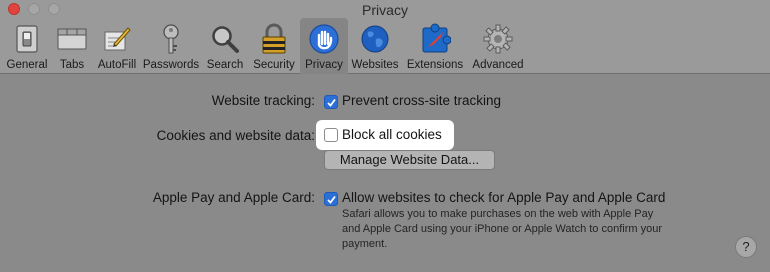 This screenshot has width=770, height=272. I want to click on tab-passwords: Passwords, so click(171, 46).